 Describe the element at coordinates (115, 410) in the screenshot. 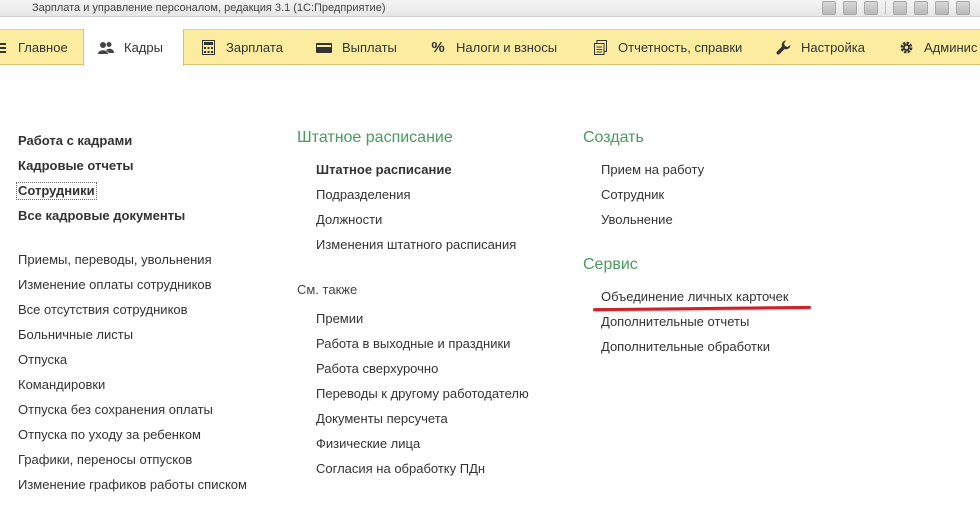

I see `list-item: Отпуска без сохранения оплаты` at that location.